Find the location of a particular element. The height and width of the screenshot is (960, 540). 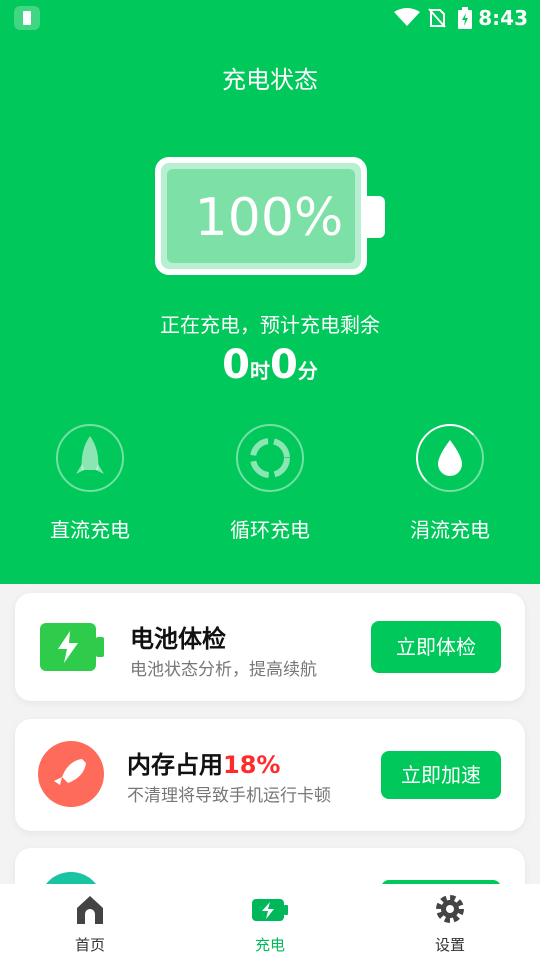

app-notification-icon is located at coordinates (27, 18).